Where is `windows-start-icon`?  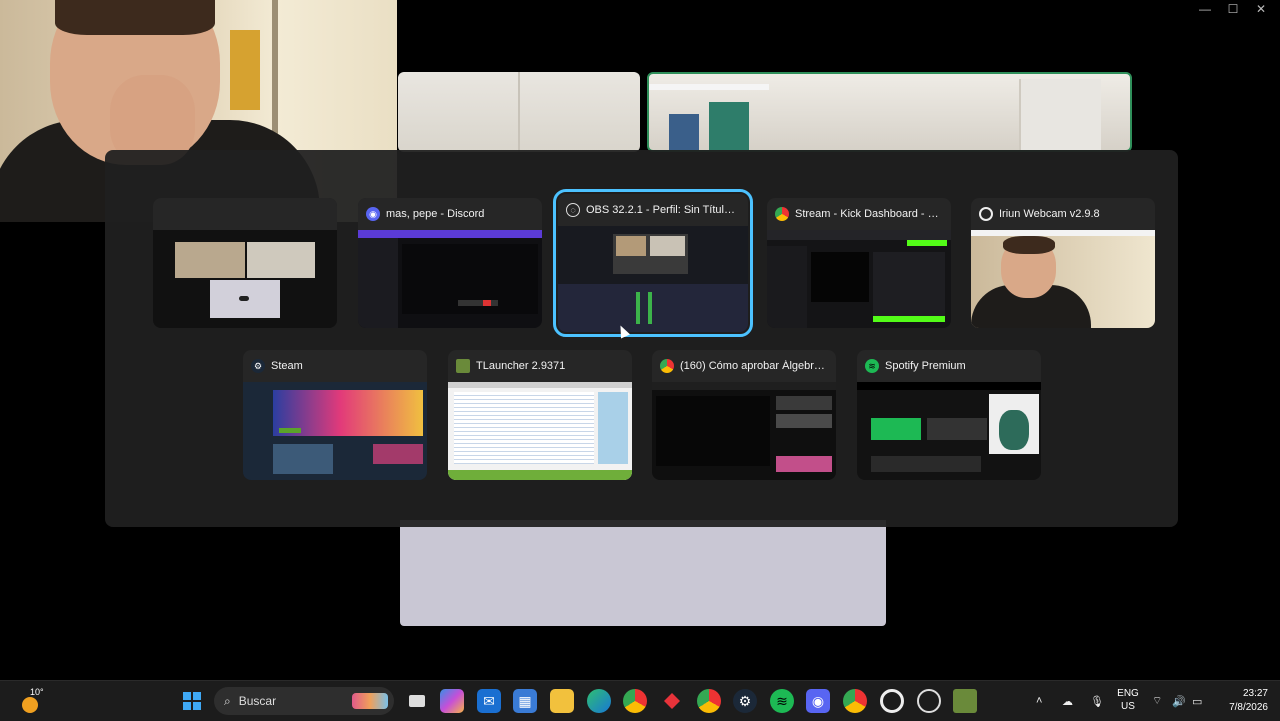
windows-start-icon is located at coordinates (192, 701).